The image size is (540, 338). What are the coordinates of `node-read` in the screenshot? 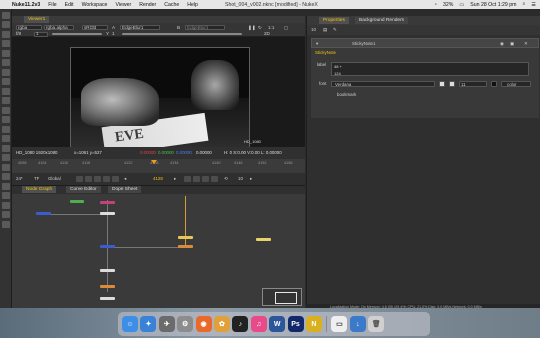 It's located at (77, 201).